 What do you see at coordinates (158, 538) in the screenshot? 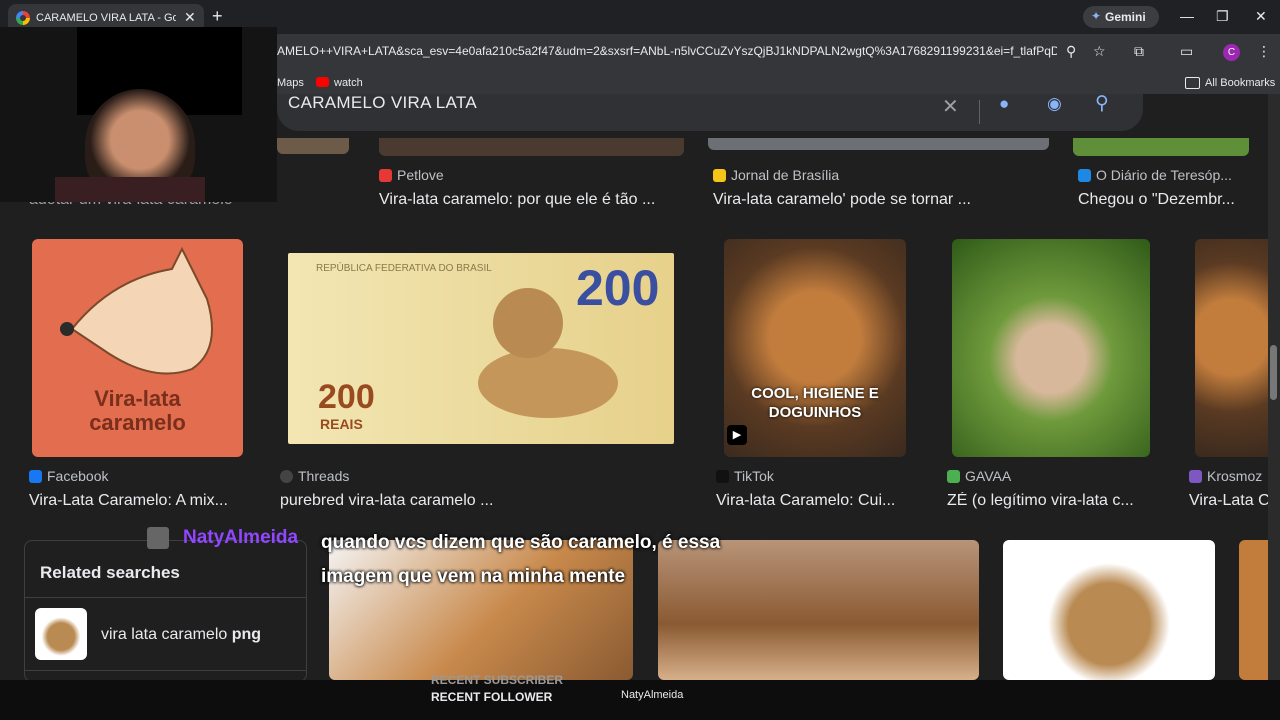
I see `chat-badge-icon` at bounding box center [158, 538].